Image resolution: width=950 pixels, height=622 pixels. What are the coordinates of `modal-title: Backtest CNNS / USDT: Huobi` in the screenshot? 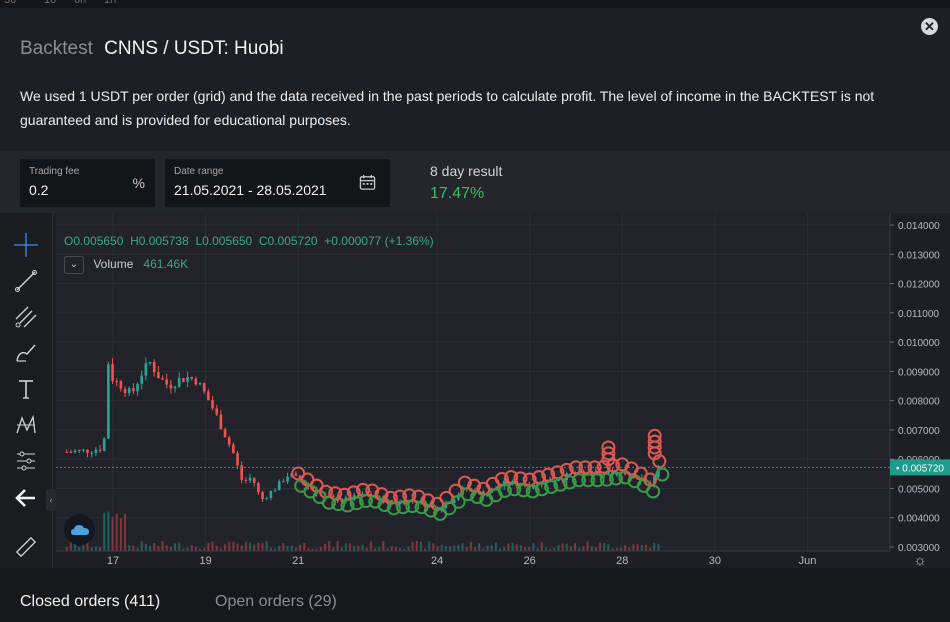 It's located at (152, 49).